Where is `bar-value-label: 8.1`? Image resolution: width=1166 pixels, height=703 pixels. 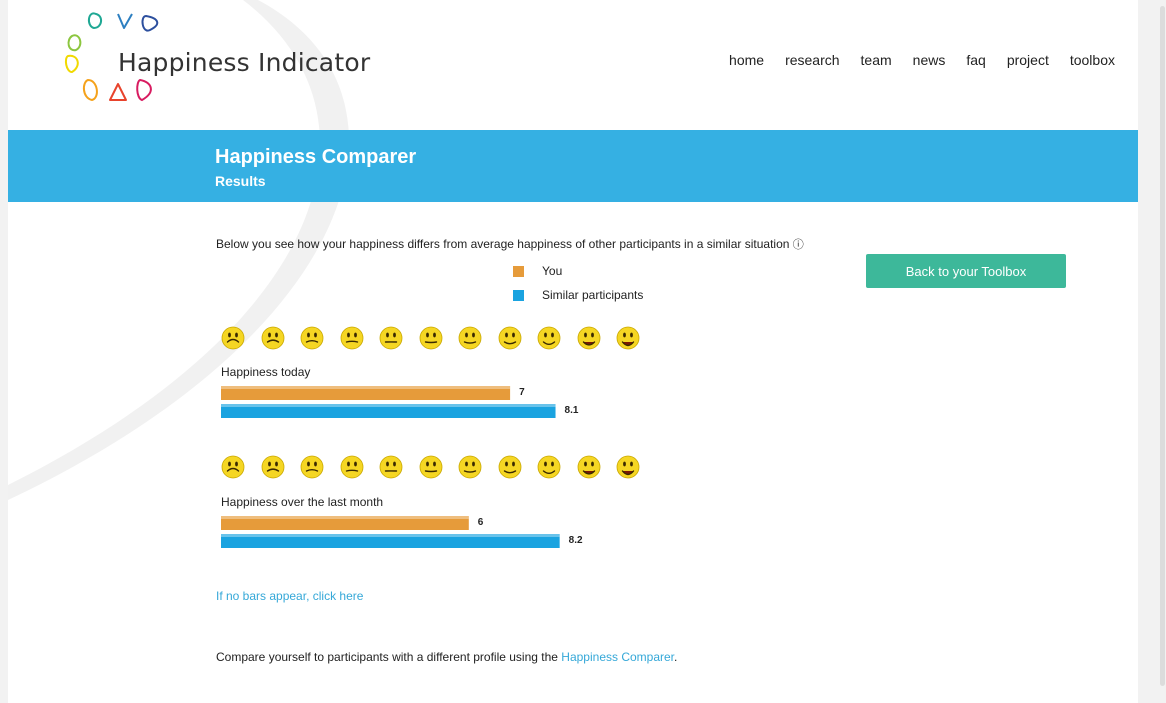
bar-value-label: 8.1 is located at coordinates (572, 410).